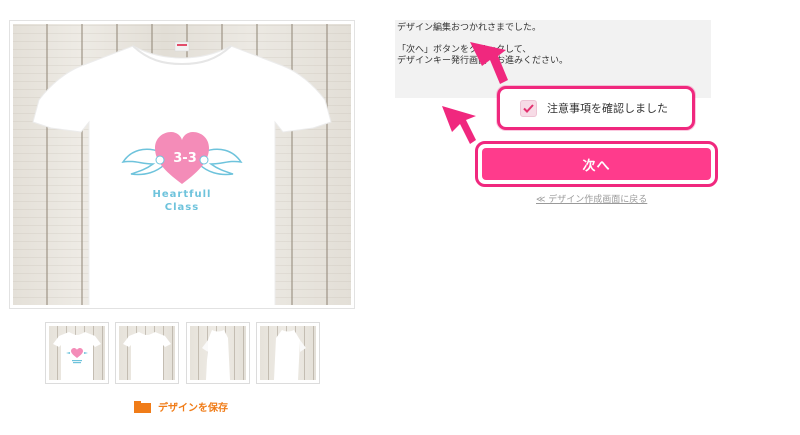  I want to click on print-text-line1: Heartfull, so click(182, 194).